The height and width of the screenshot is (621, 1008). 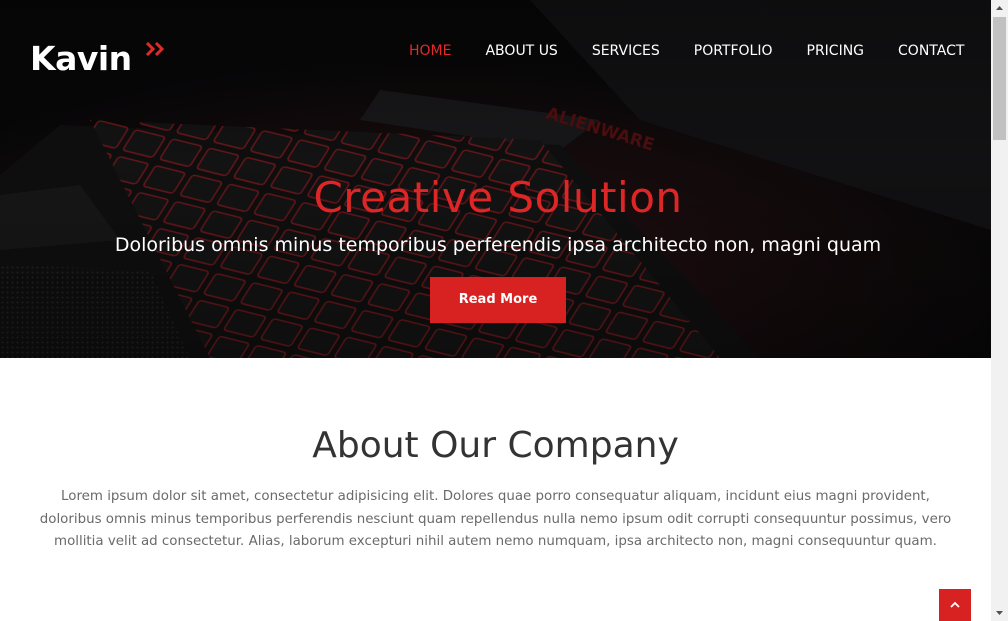 I want to click on nav-item-home: HOME, so click(x=430, y=51).